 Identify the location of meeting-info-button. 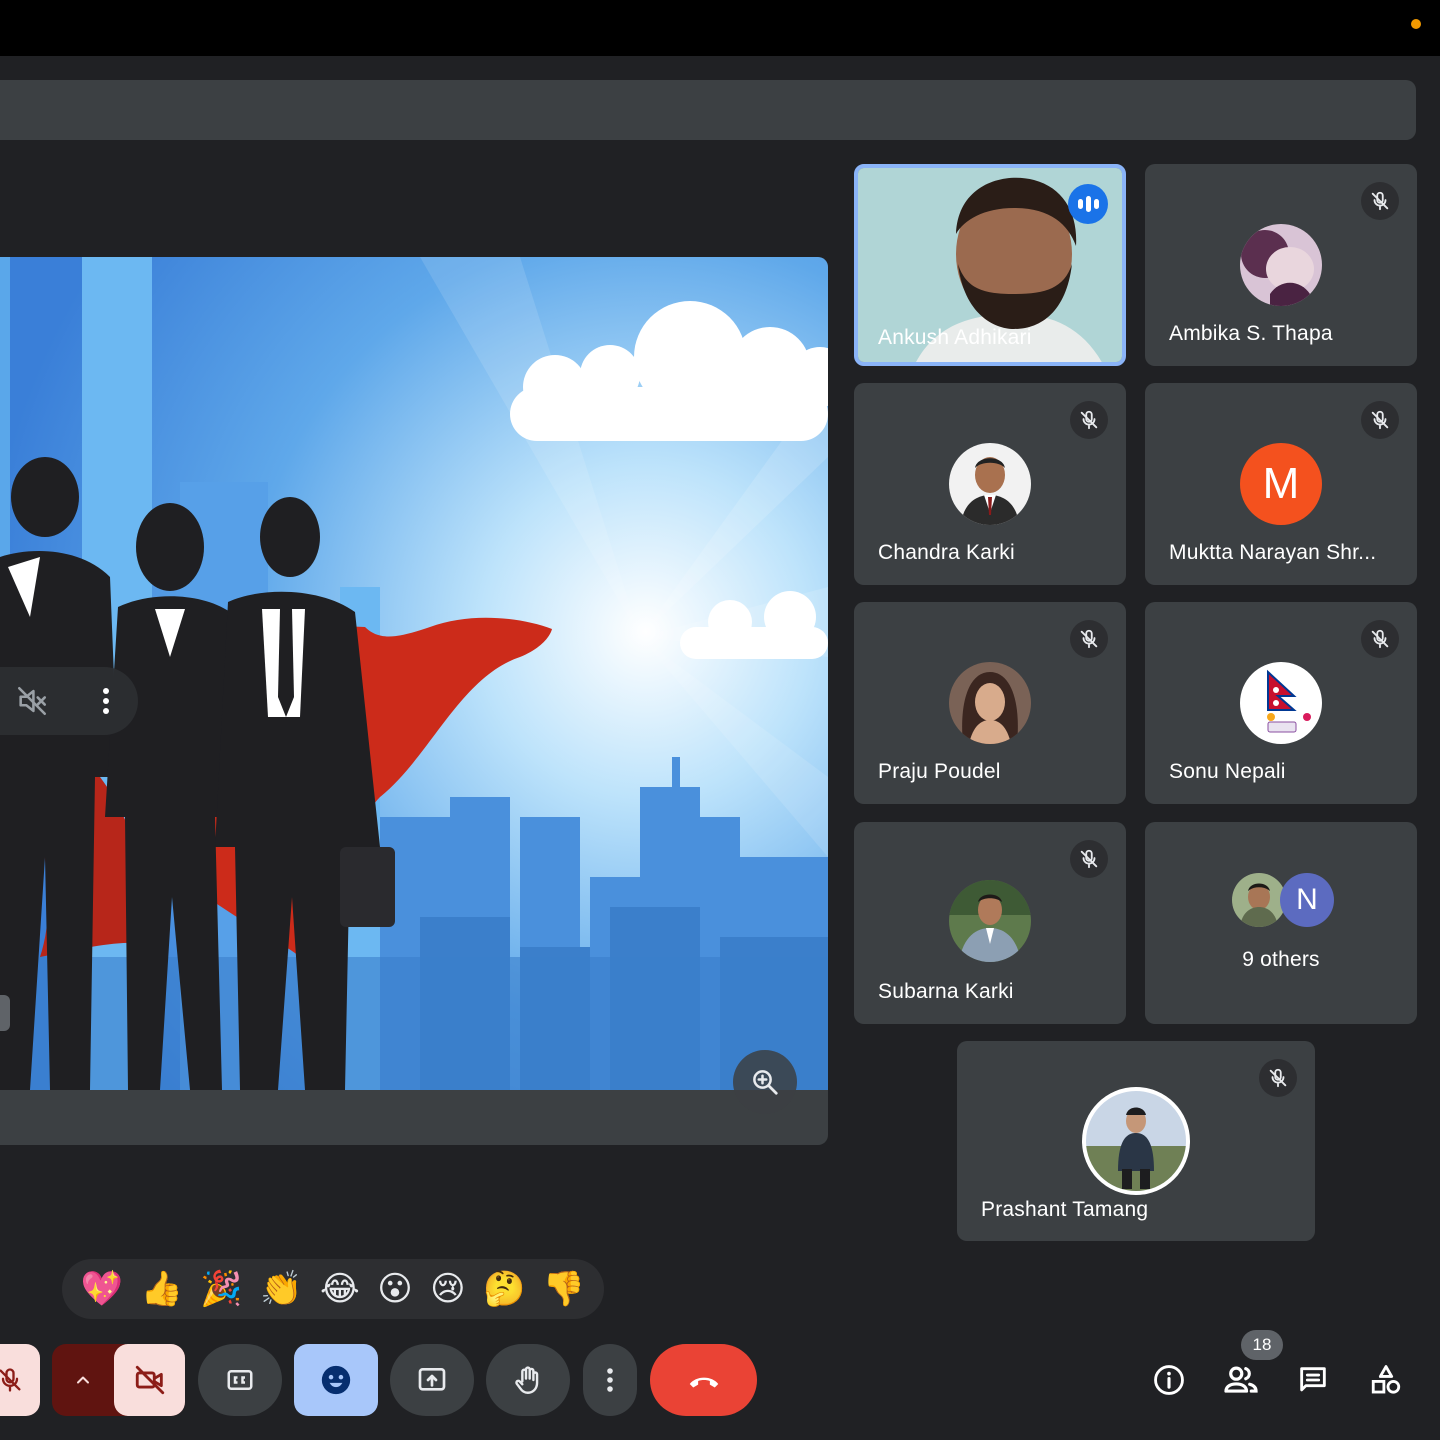
(1169, 1380).